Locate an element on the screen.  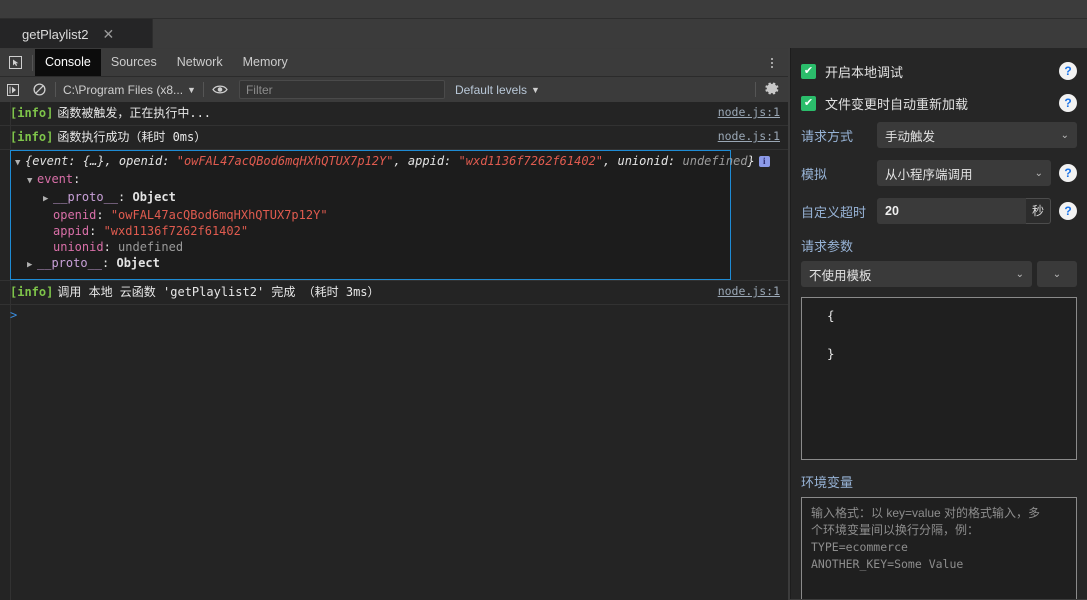
object-value: "owFAL47acQBod6mqHXhQTUX7p12Y" is located at coordinates (219, 215).